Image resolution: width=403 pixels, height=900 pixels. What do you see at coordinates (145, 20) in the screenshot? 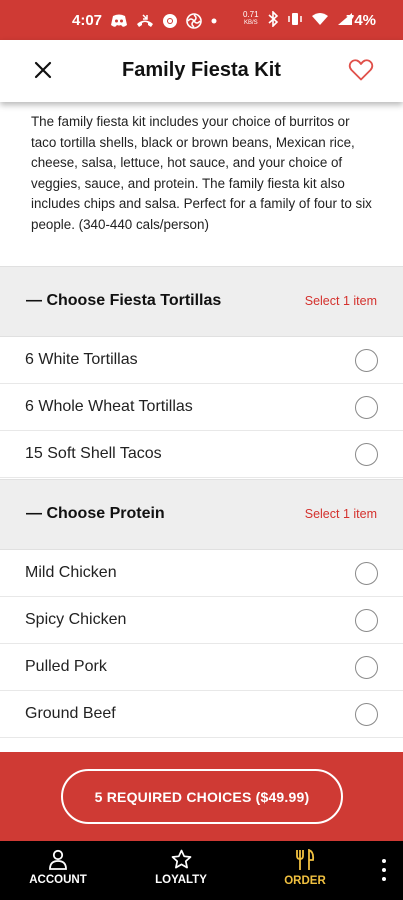
I see `call-forward-icon` at bounding box center [145, 20].